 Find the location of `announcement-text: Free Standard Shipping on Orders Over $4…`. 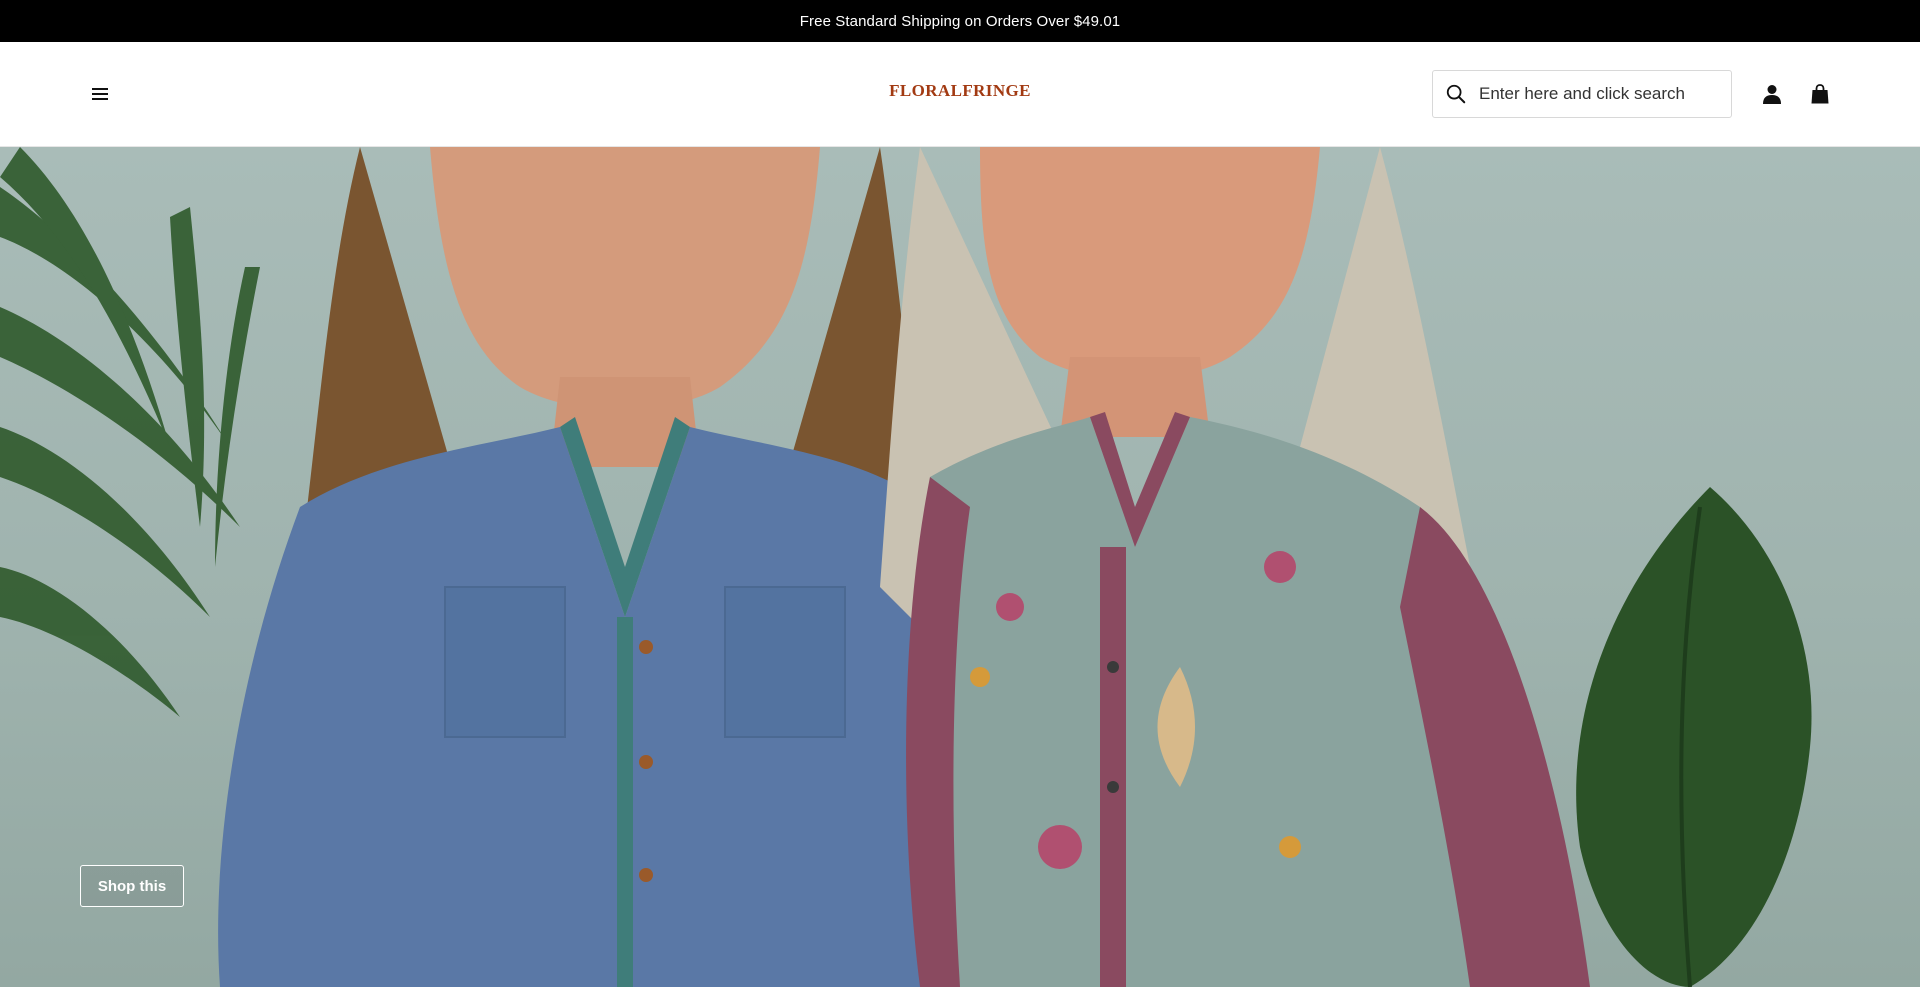

announcement-text: Free Standard Shipping on Orders Over $4… is located at coordinates (960, 21).